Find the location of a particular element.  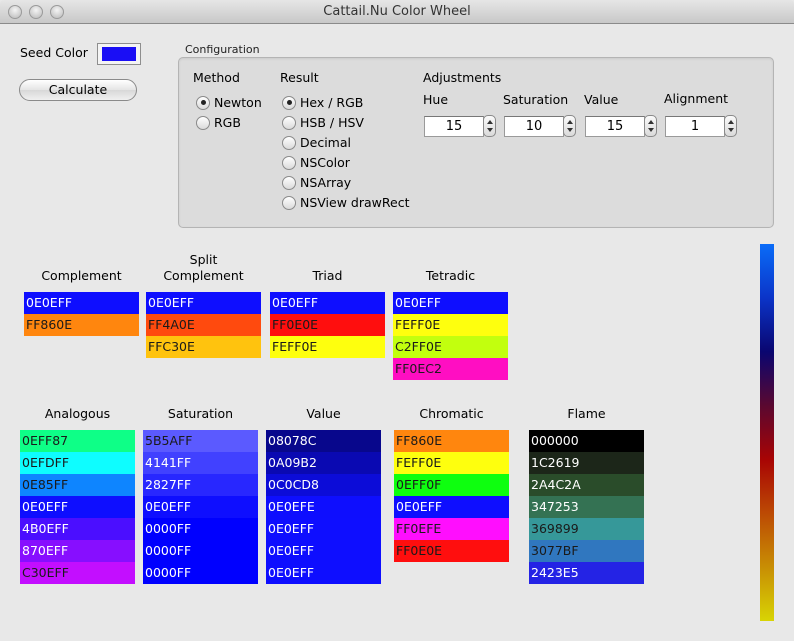

color-swatch: 870EFF is located at coordinates (77, 551).